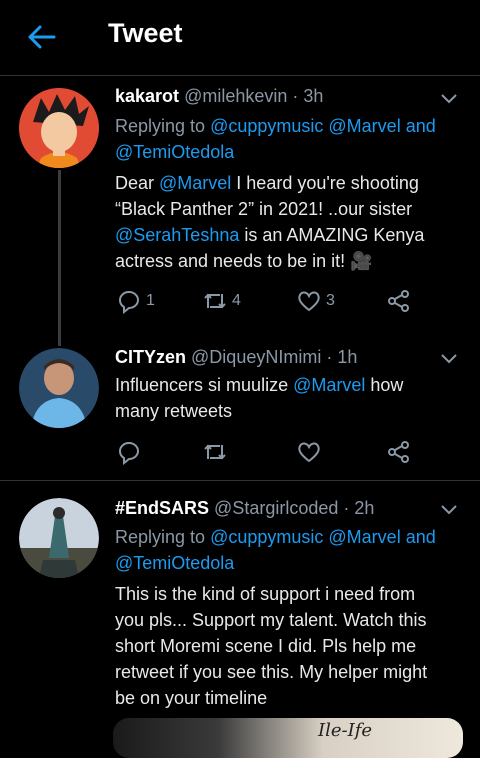 This screenshot has width=480, height=758. Describe the element at coordinates (235, 96) in the screenshot. I see `handle: @milehkevin` at that location.